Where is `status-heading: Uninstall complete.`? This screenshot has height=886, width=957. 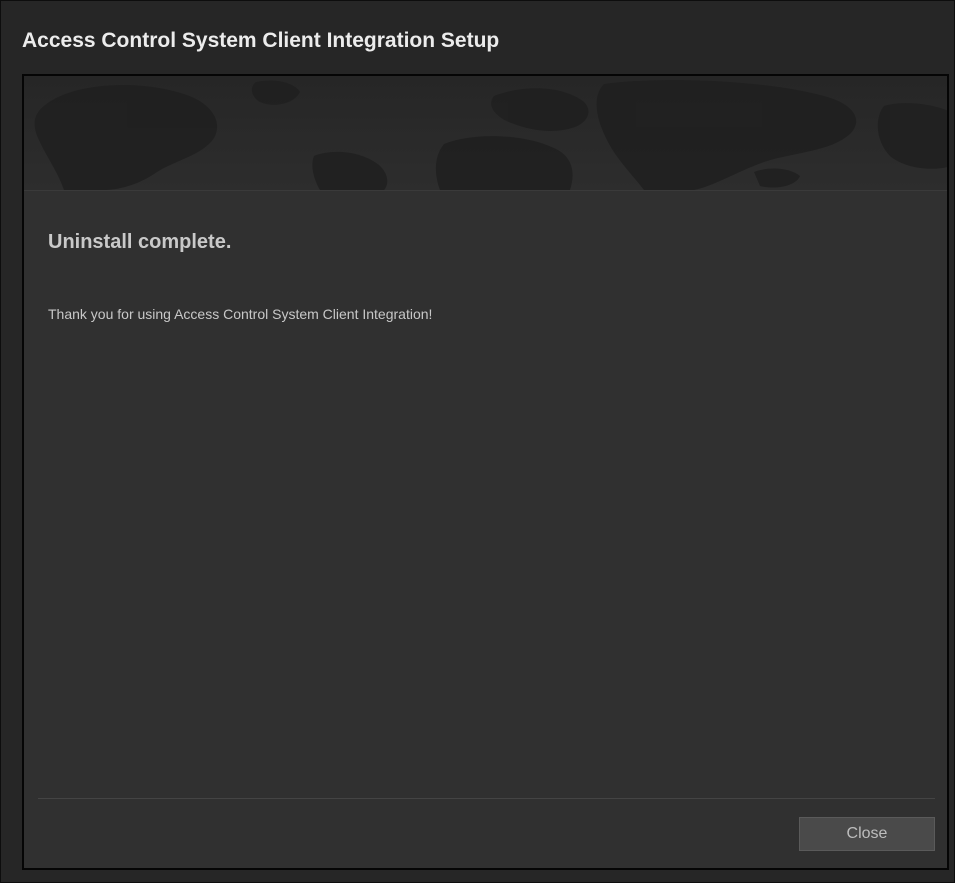
status-heading: Uninstall complete. is located at coordinates (140, 242).